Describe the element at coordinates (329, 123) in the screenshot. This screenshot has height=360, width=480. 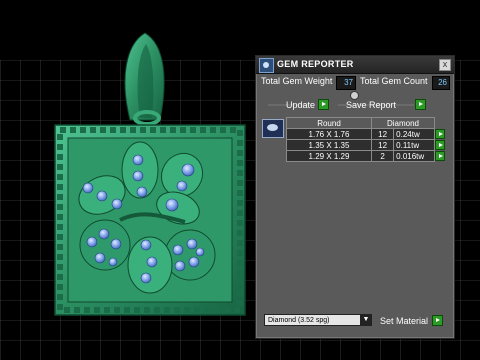
I see `table-header-shape: Round` at that location.